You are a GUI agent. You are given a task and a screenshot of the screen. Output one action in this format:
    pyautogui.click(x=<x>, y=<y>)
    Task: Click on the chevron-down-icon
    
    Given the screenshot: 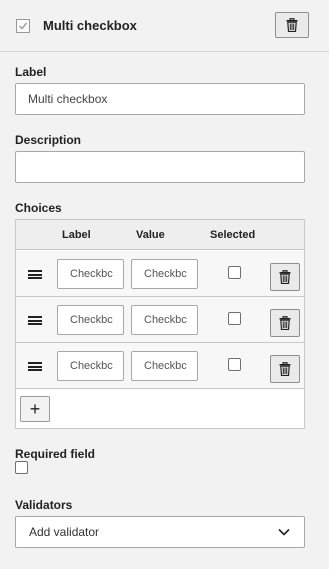 What is the action you would take?
    pyautogui.click(x=284, y=532)
    